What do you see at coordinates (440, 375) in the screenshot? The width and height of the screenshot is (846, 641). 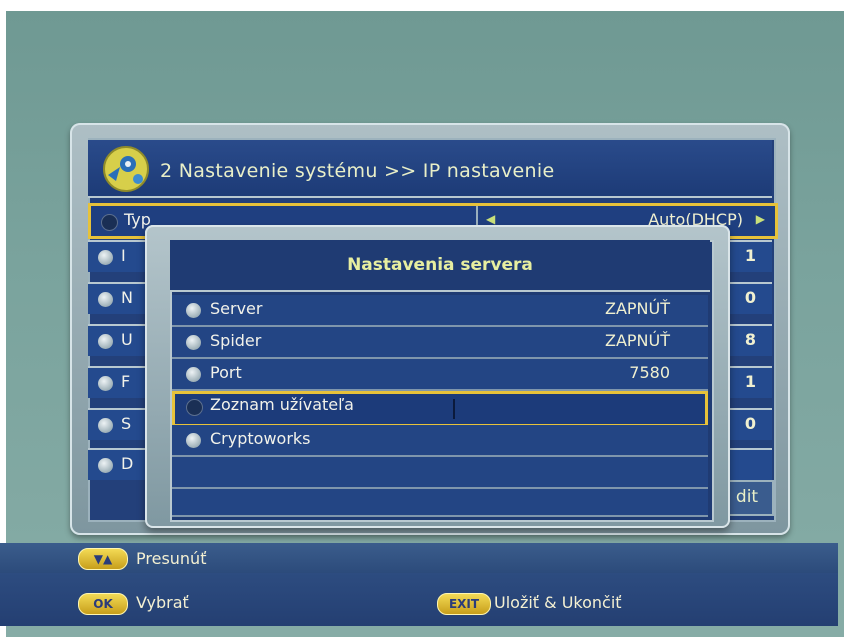 I see `popup-row-port: Port 7580` at bounding box center [440, 375].